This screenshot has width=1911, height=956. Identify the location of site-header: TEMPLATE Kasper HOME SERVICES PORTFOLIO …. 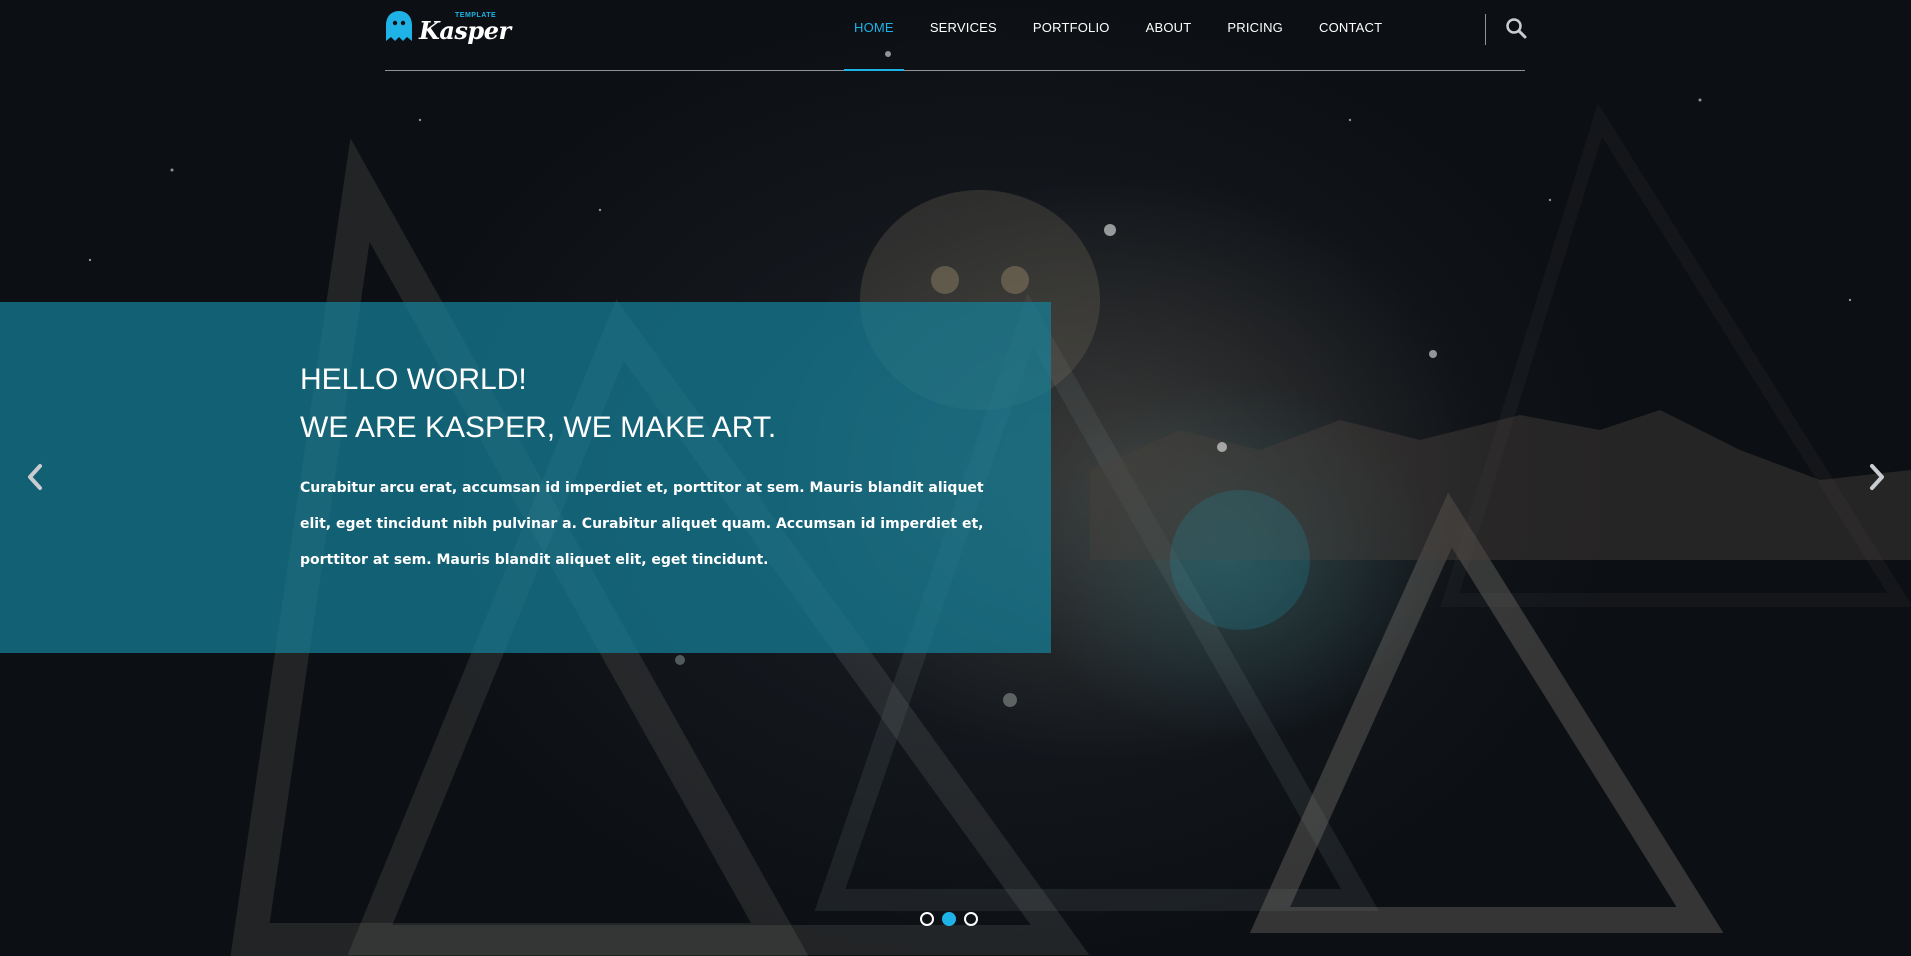
(956, 35).